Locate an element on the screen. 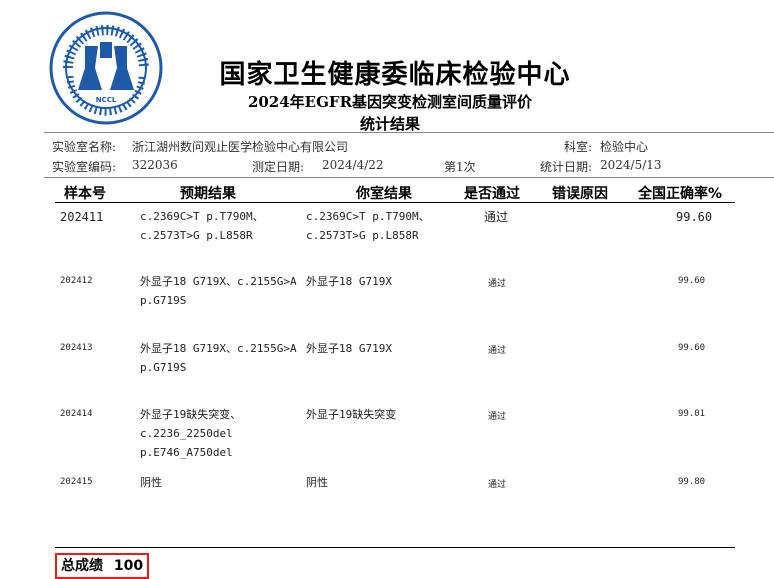  col-header-sample: 样本号 is located at coordinates (85, 194).